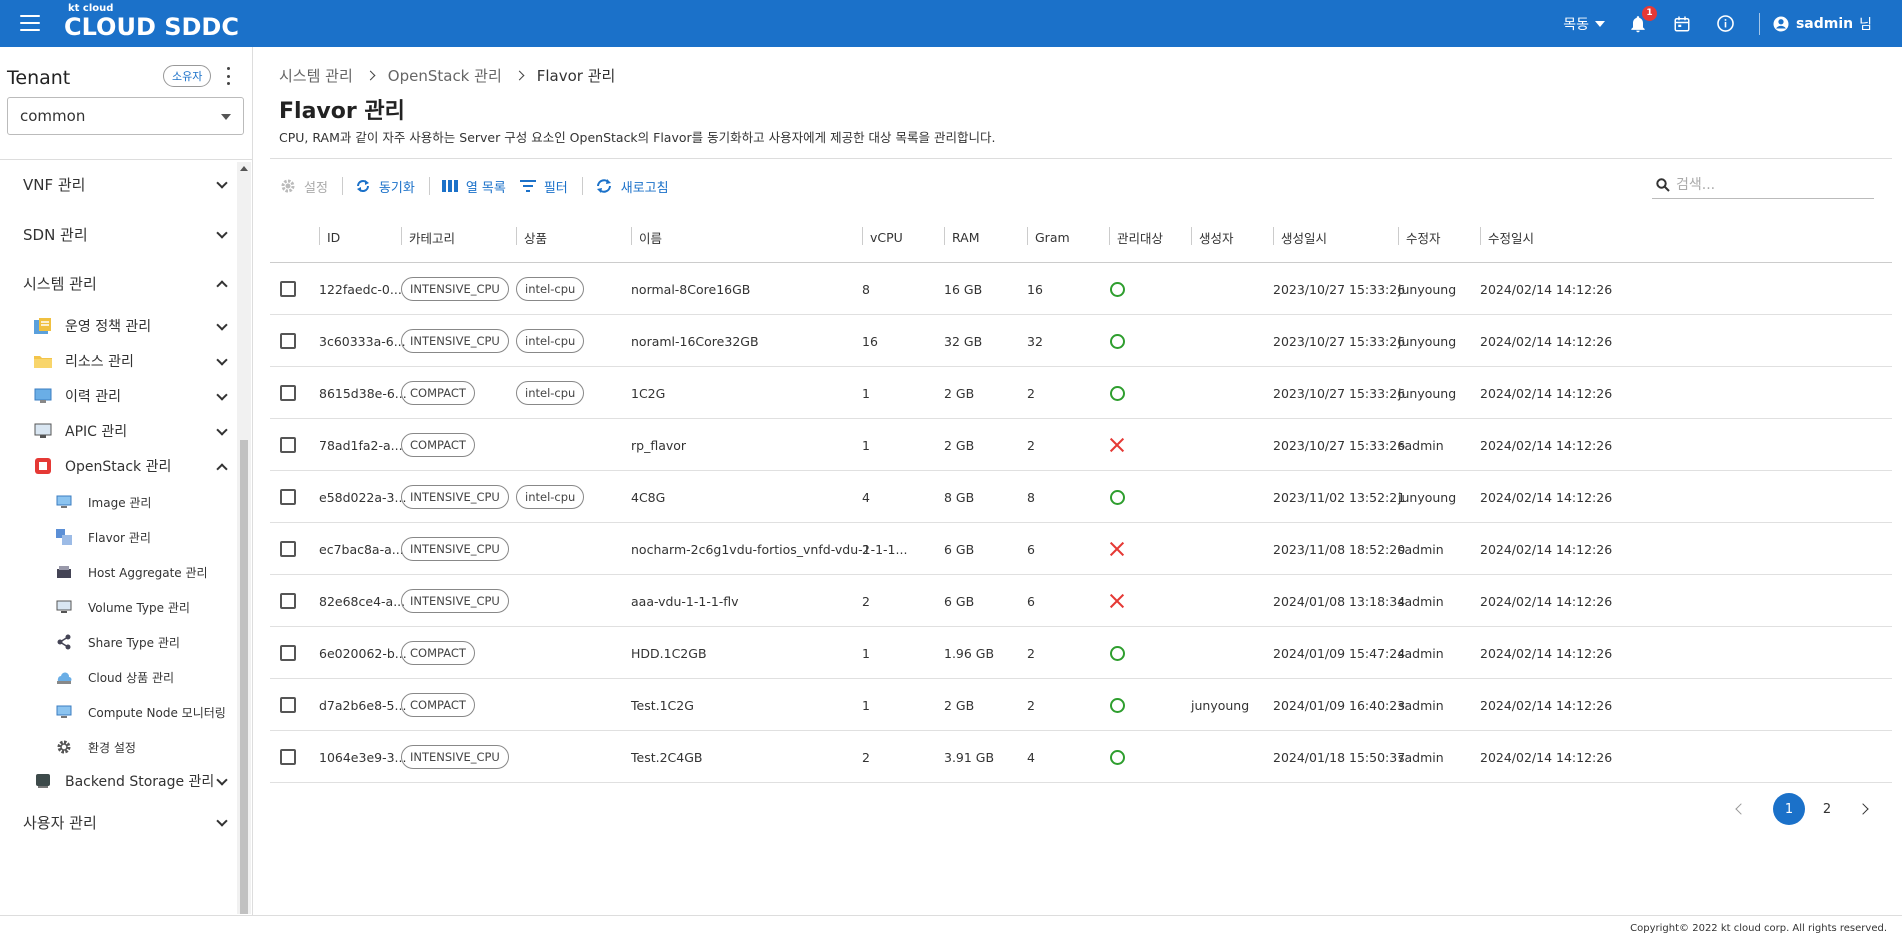 The width and height of the screenshot is (1902, 942). Describe the element at coordinates (118, 184) in the screenshot. I see `sidebar-item-vnf: VNF 관리` at that location.